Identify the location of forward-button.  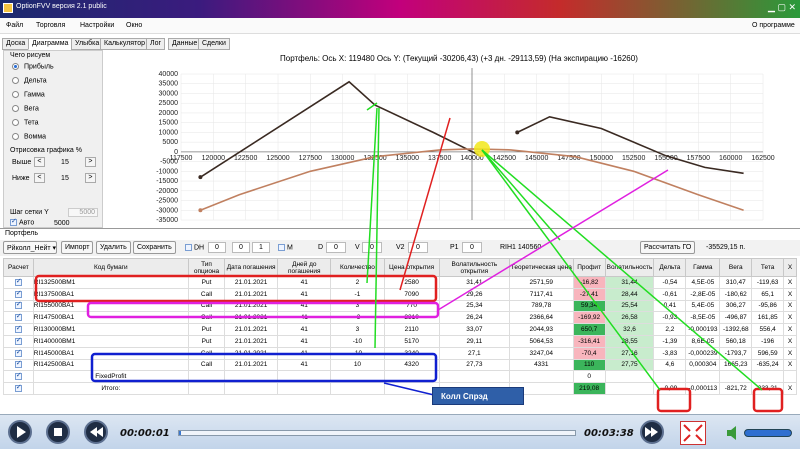
(652, 432).